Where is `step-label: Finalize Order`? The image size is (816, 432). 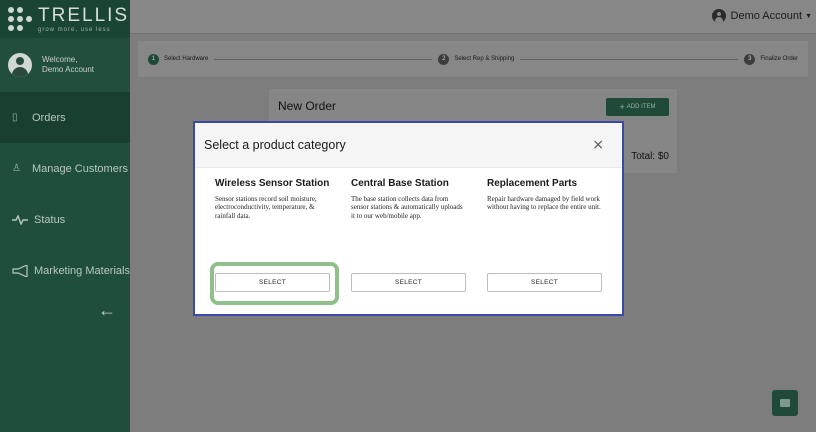 step-label: Finalize Order is located at coordinates (779, 59).